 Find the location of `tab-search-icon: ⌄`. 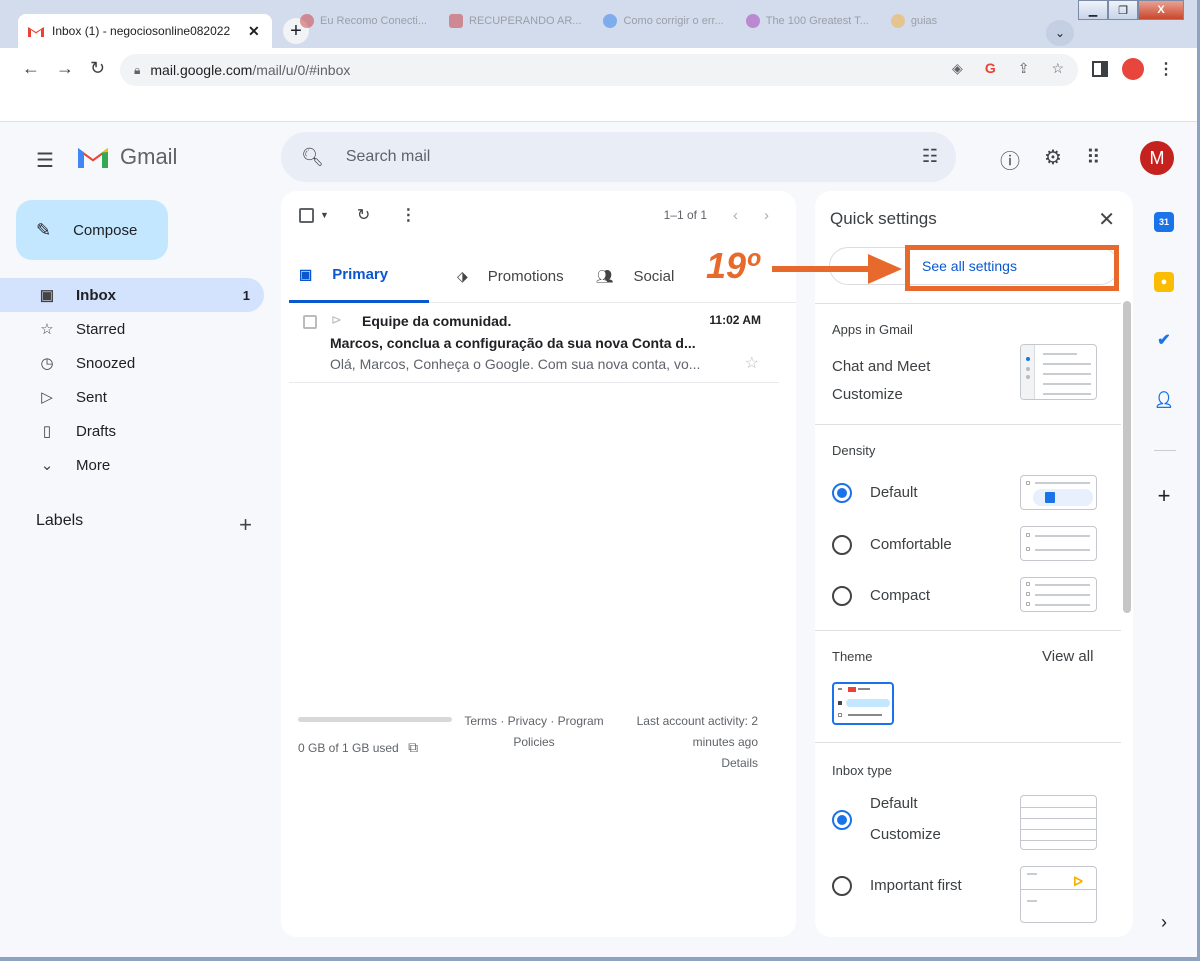

tab-search-icon: ⌄ is located at coordinates (1060, 33).